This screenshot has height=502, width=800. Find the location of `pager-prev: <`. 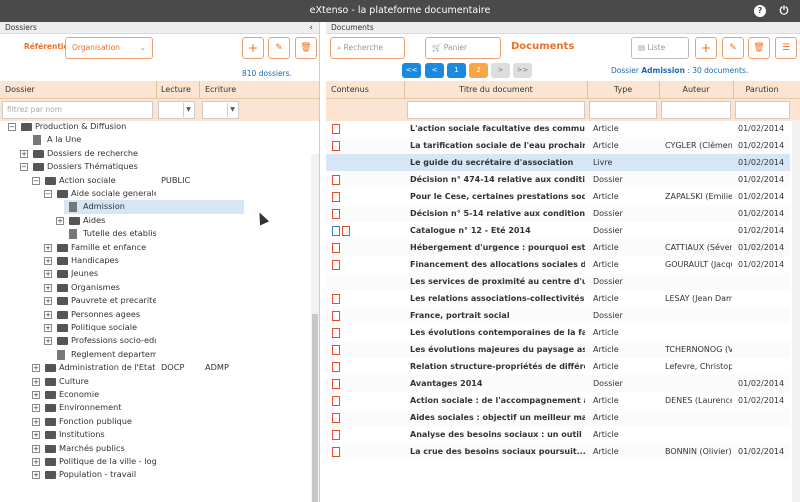

pager-prev: < is located at coordinates (434, 70).